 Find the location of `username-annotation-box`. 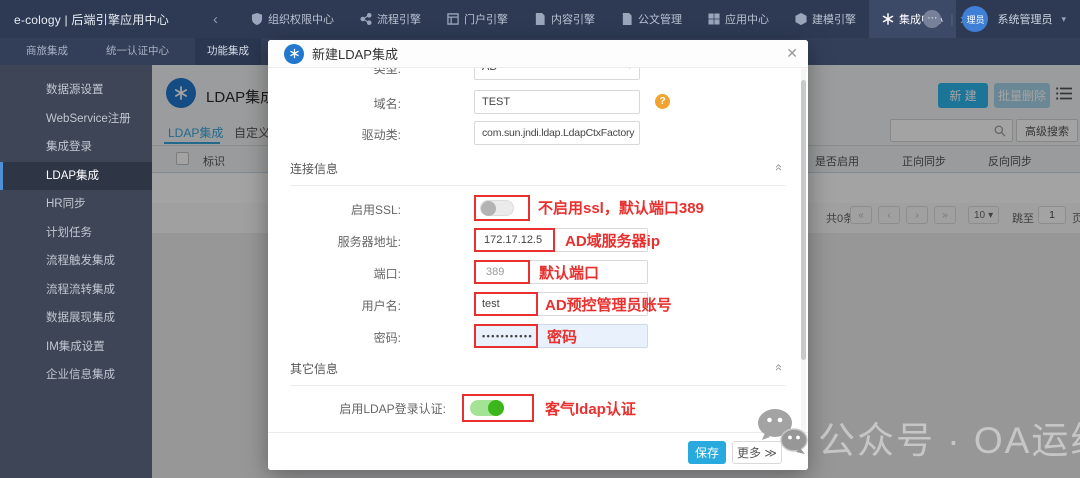

username-annotation-box is located at coordinates (506, 304).